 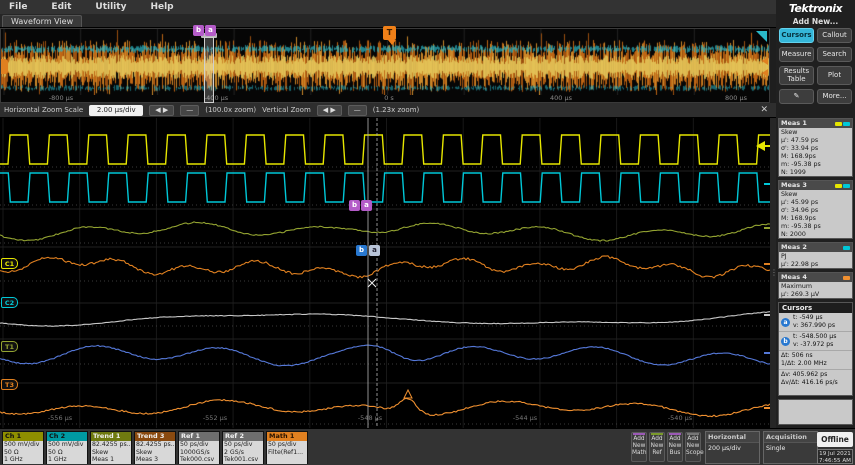 I want to click on ref-color-strip, so click(x=657, y=434).